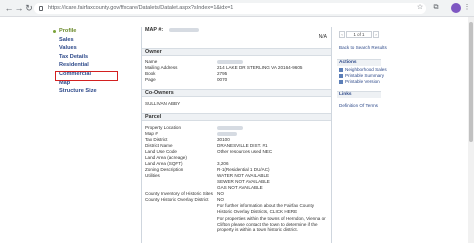 This screenshot has height=243, width=474. I want to click on extensions-icon: ⧉, so click(436, 8).